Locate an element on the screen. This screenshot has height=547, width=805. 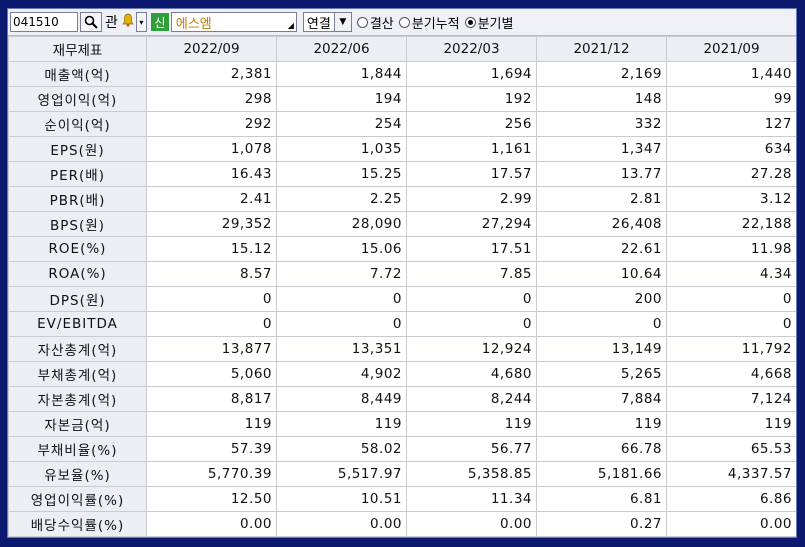
radio-label: 분기누적 is located at coordinates (435, 24).